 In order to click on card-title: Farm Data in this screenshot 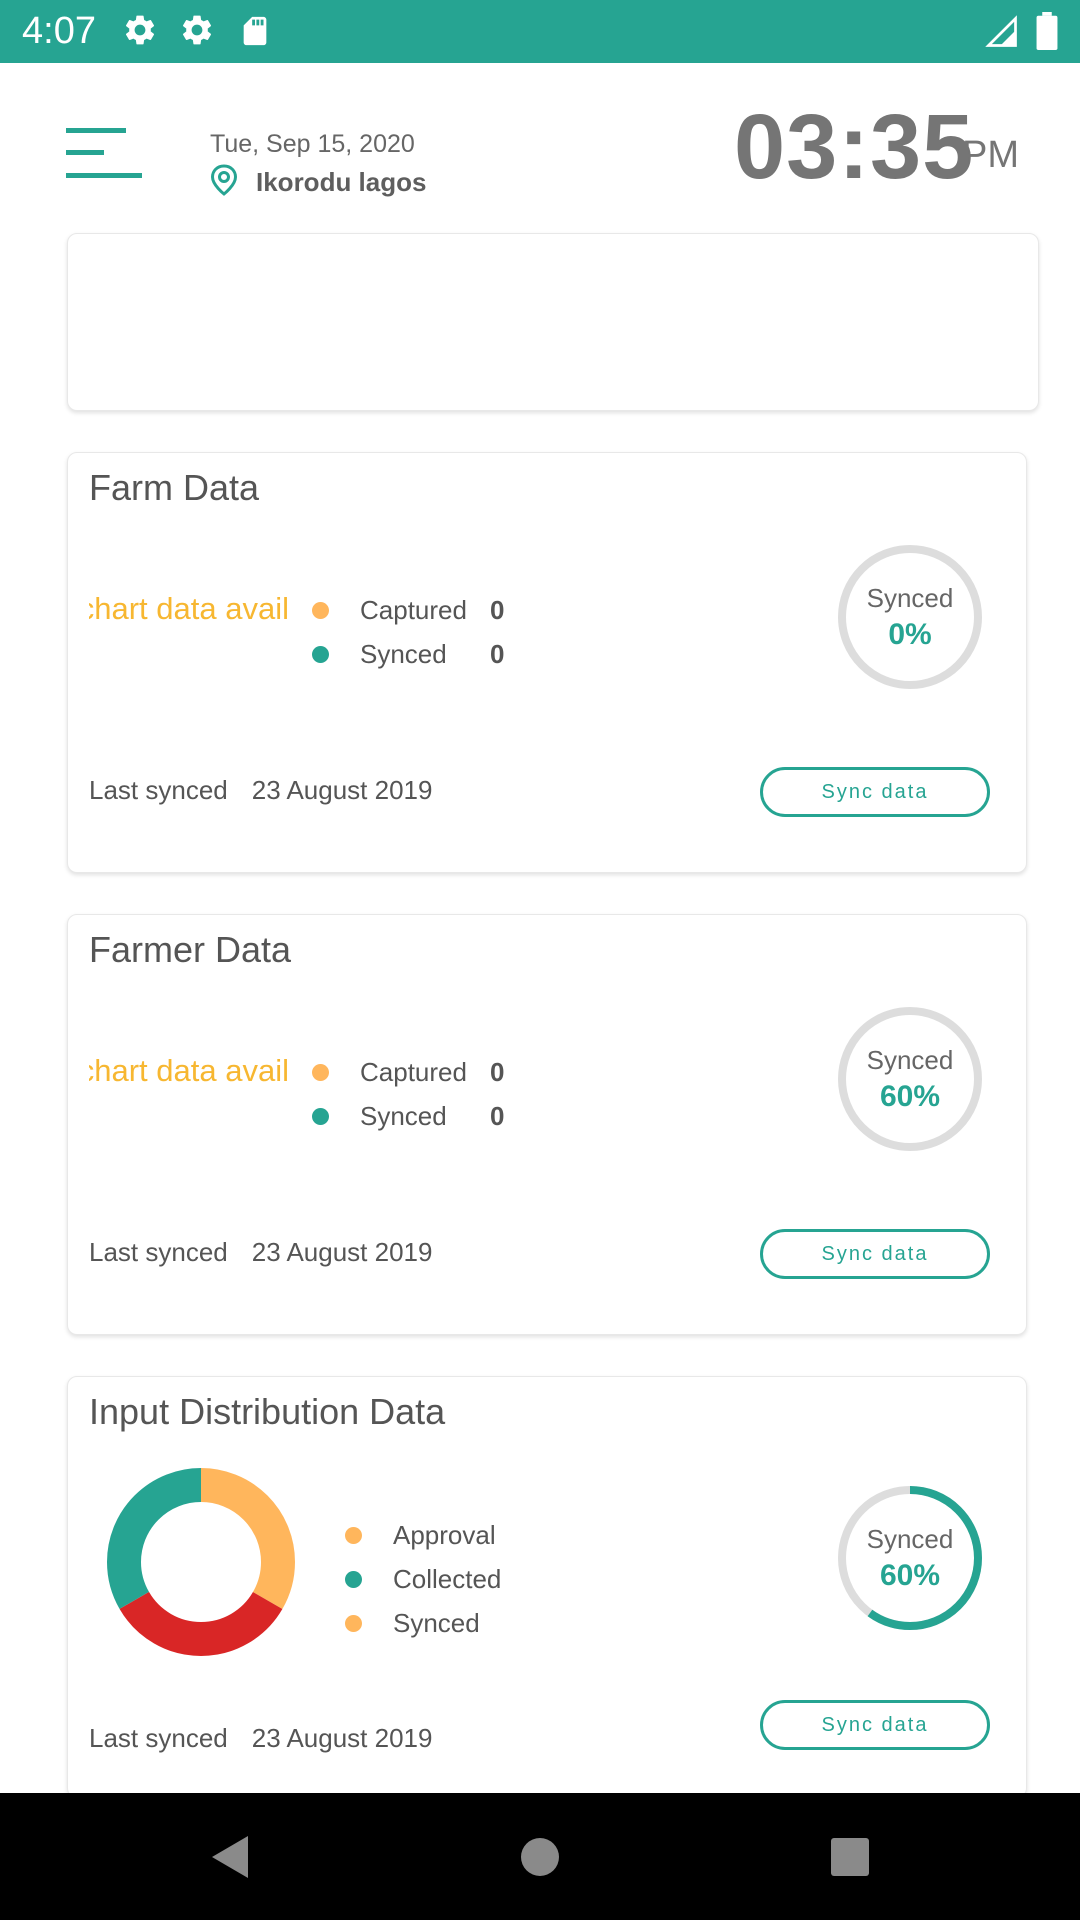, I will do `click(174, 487)`.